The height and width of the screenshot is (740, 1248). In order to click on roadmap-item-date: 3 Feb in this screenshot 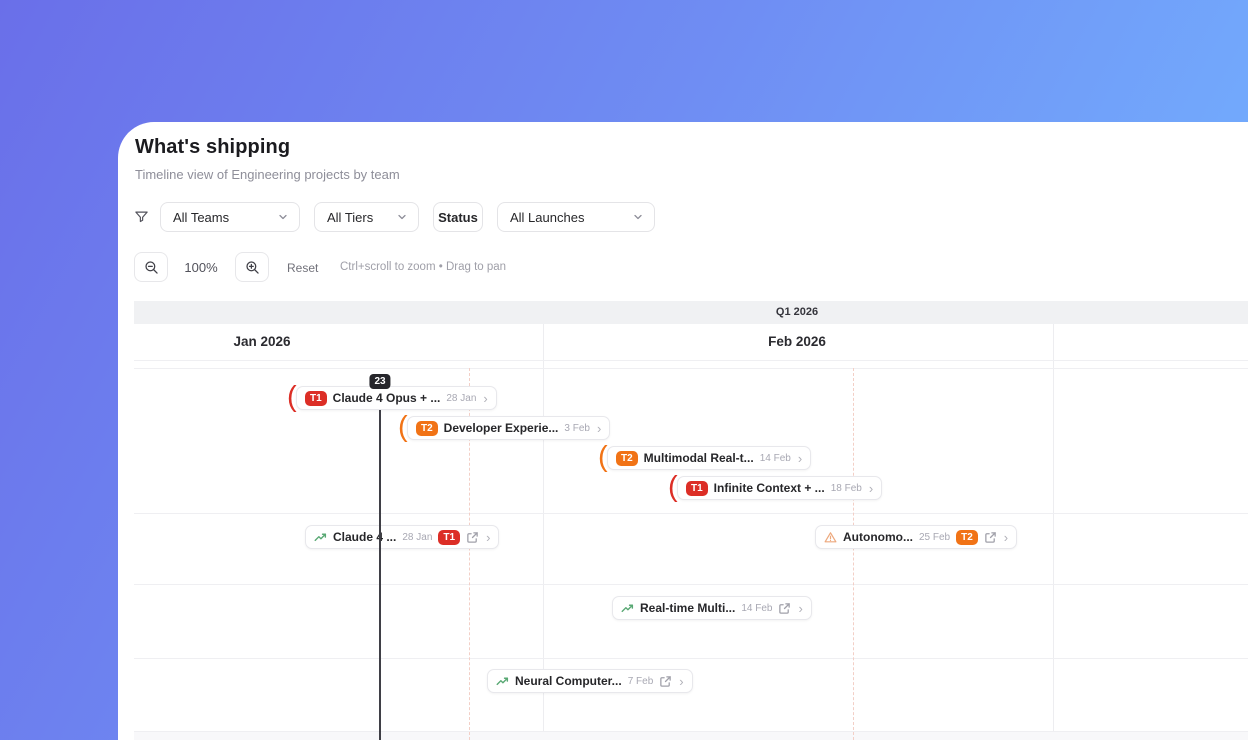, I will do `click(577, 428)`.